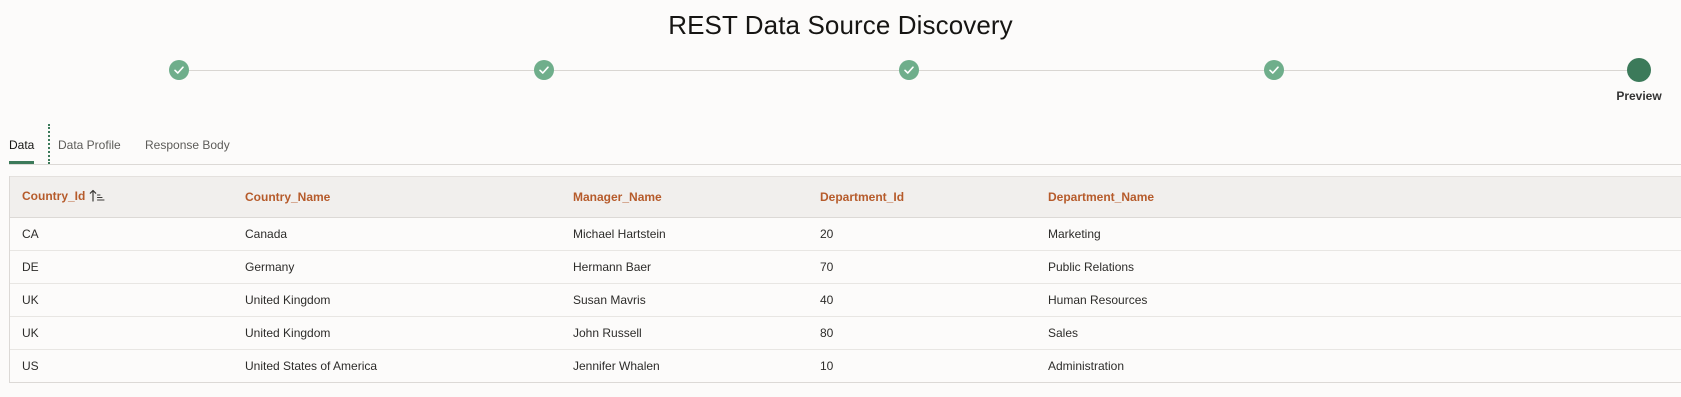 This screenshot has width=1681, height=397. I want to click on cell-manager-name: Hermann Baer, so click(684, 267).